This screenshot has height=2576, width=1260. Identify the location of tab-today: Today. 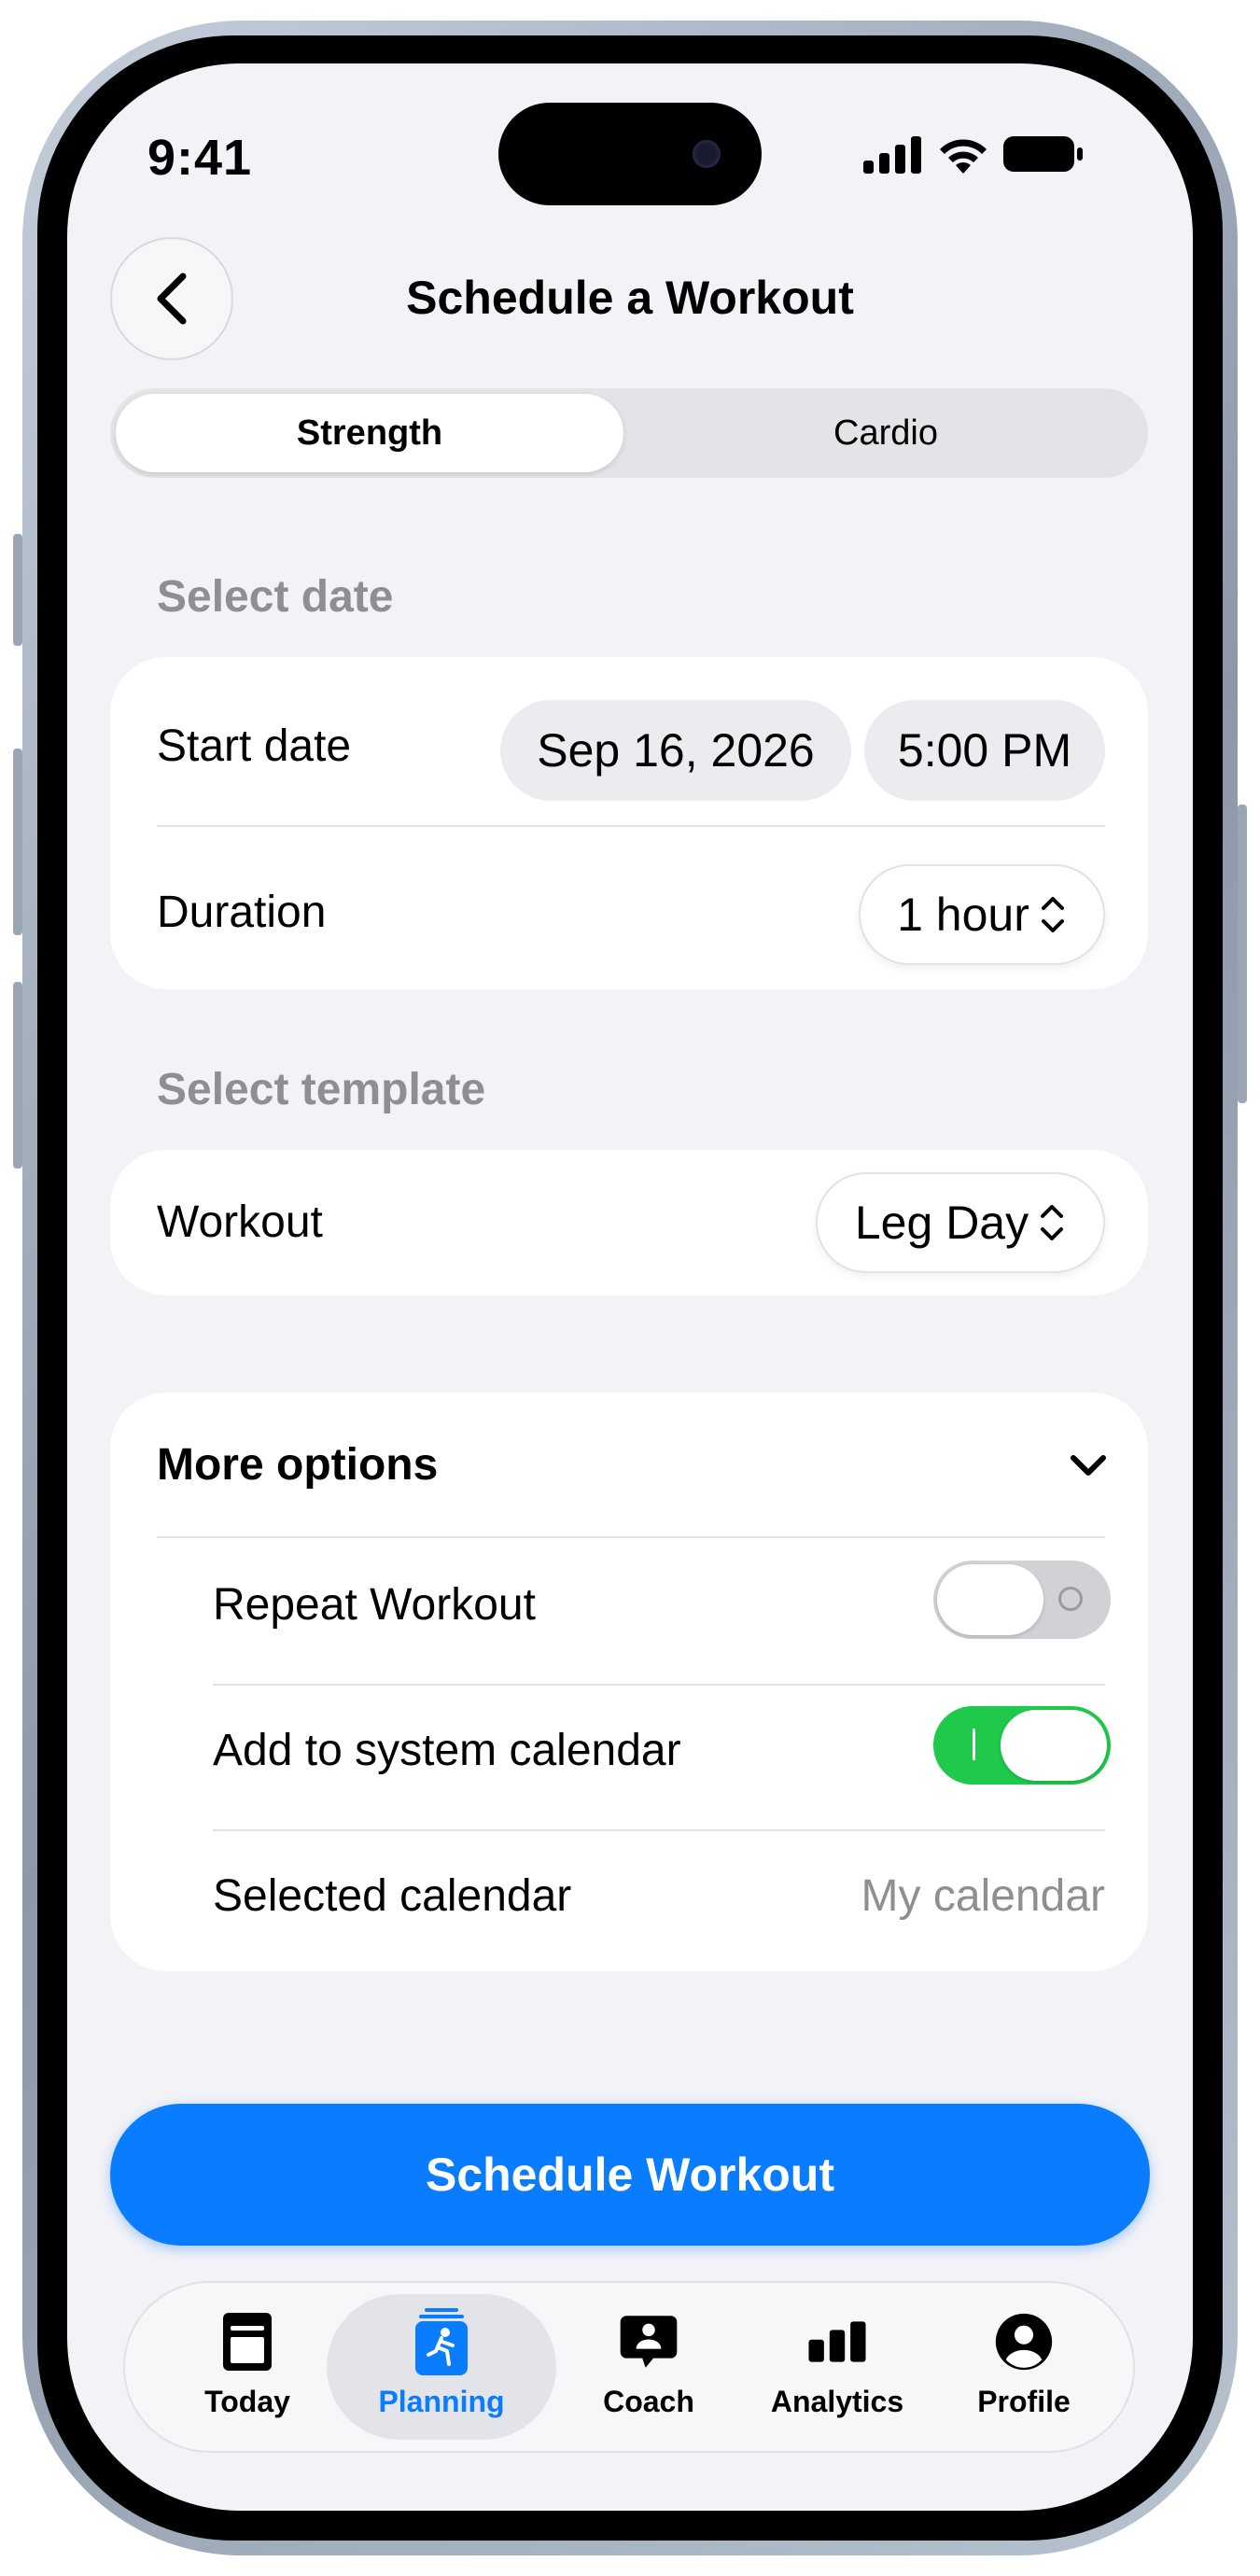
(247, 2367).